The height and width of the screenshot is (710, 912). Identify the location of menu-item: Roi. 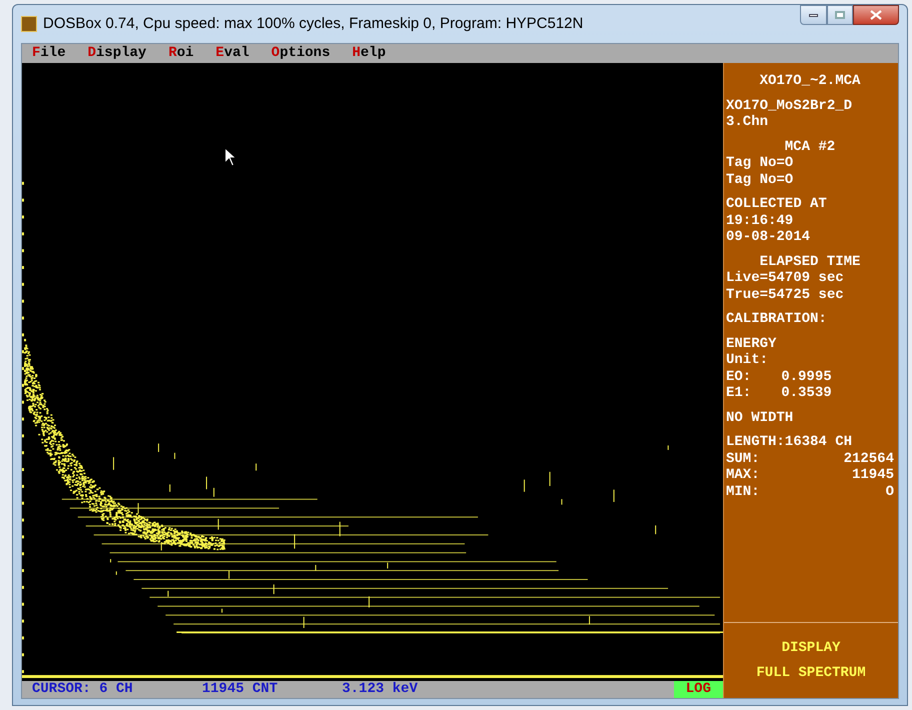
(181, 53).